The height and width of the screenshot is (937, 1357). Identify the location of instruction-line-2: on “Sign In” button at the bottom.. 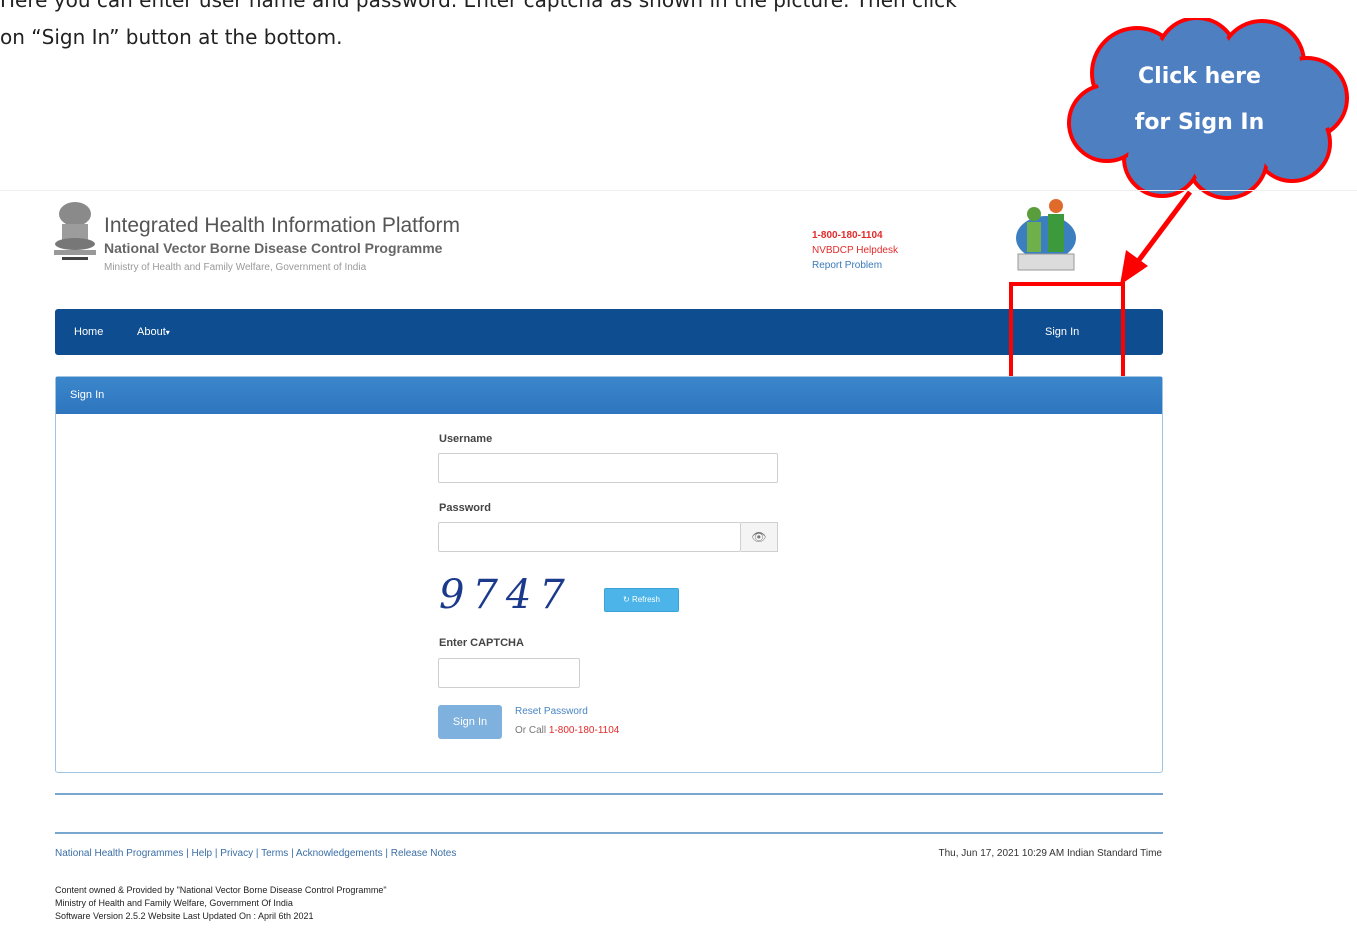
(171, 37).